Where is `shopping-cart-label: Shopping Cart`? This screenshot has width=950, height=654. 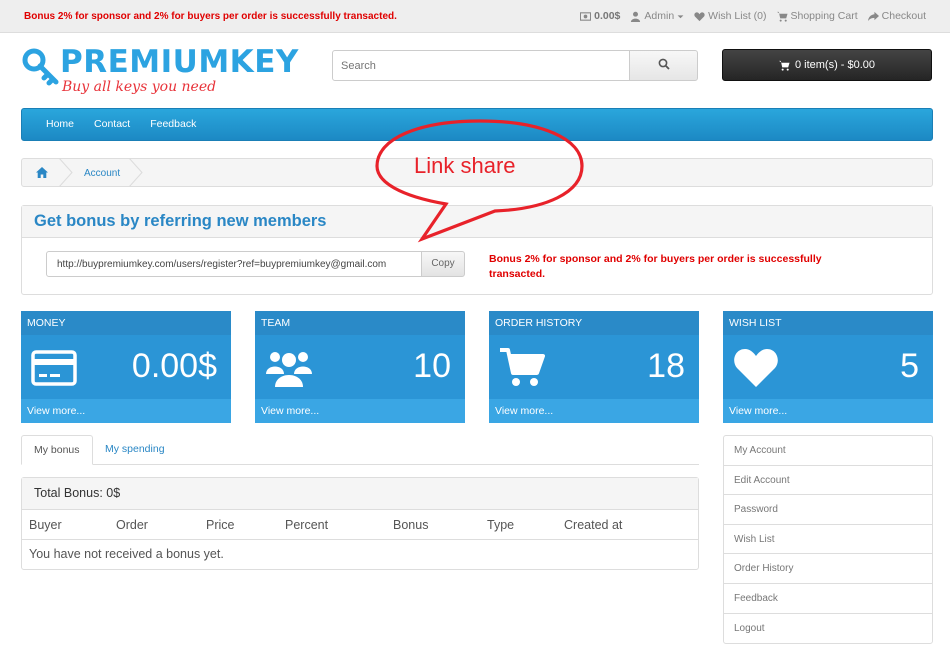 shopping-cart-label: Shopping Cart is located at coordinates (824, 16).